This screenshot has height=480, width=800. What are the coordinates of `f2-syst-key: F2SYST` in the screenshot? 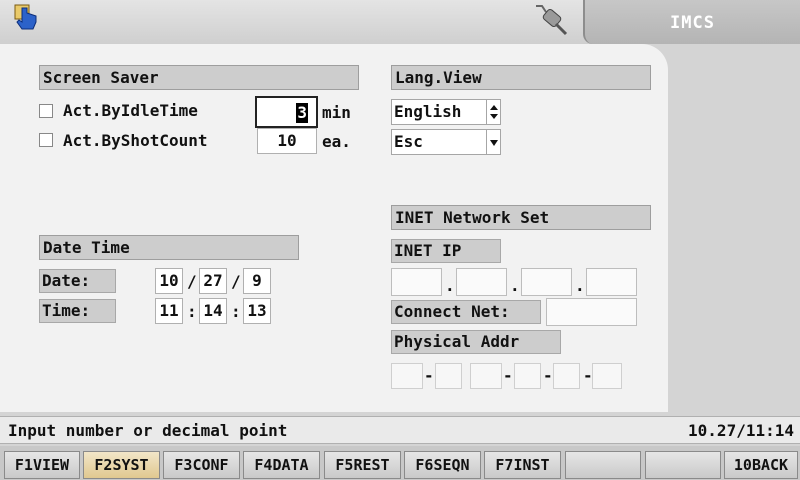 It's located at (121, 465).